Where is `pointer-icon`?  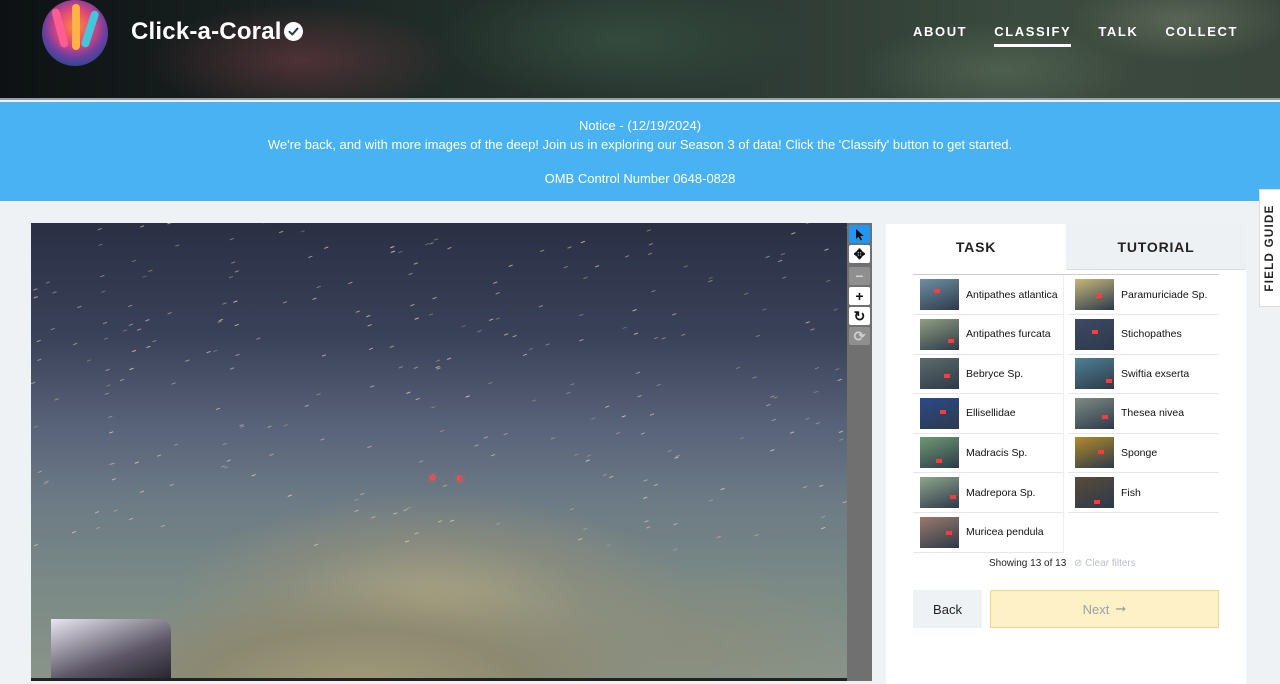 pointer-icon is located at coordinates (859, 234).